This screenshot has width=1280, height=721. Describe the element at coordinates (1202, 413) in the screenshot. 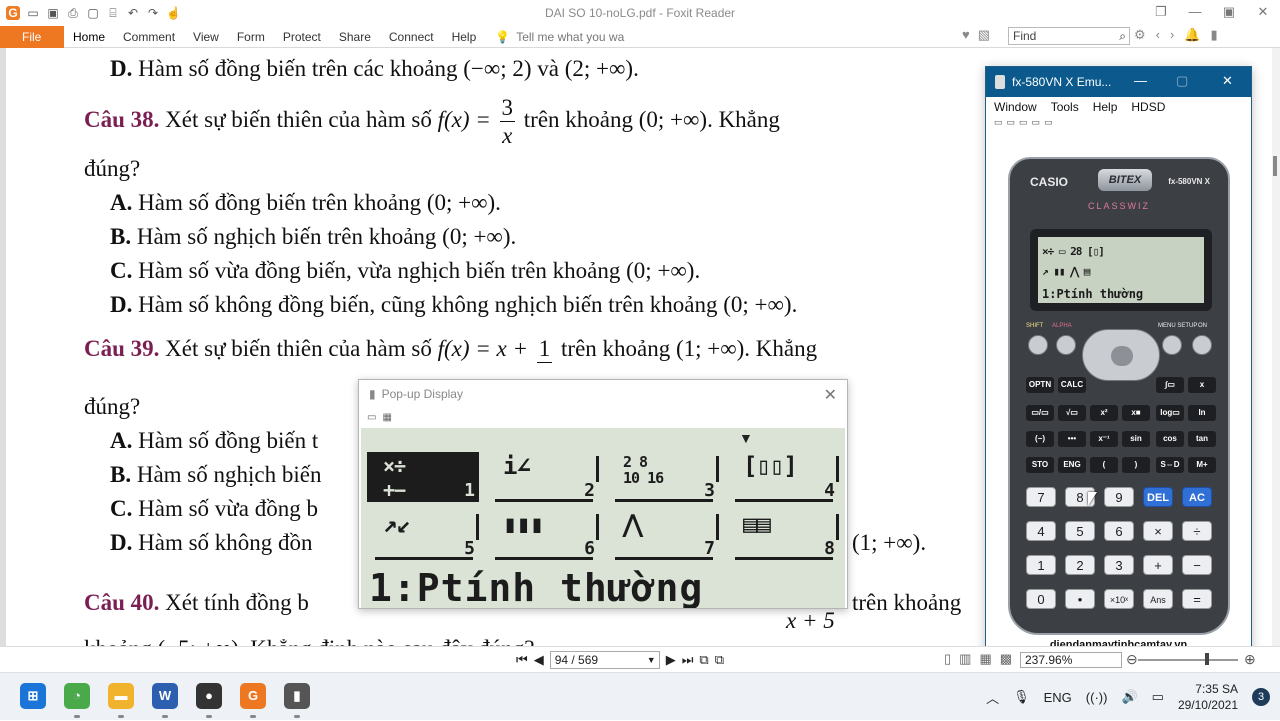

I see `ln-key: ln` at that location.